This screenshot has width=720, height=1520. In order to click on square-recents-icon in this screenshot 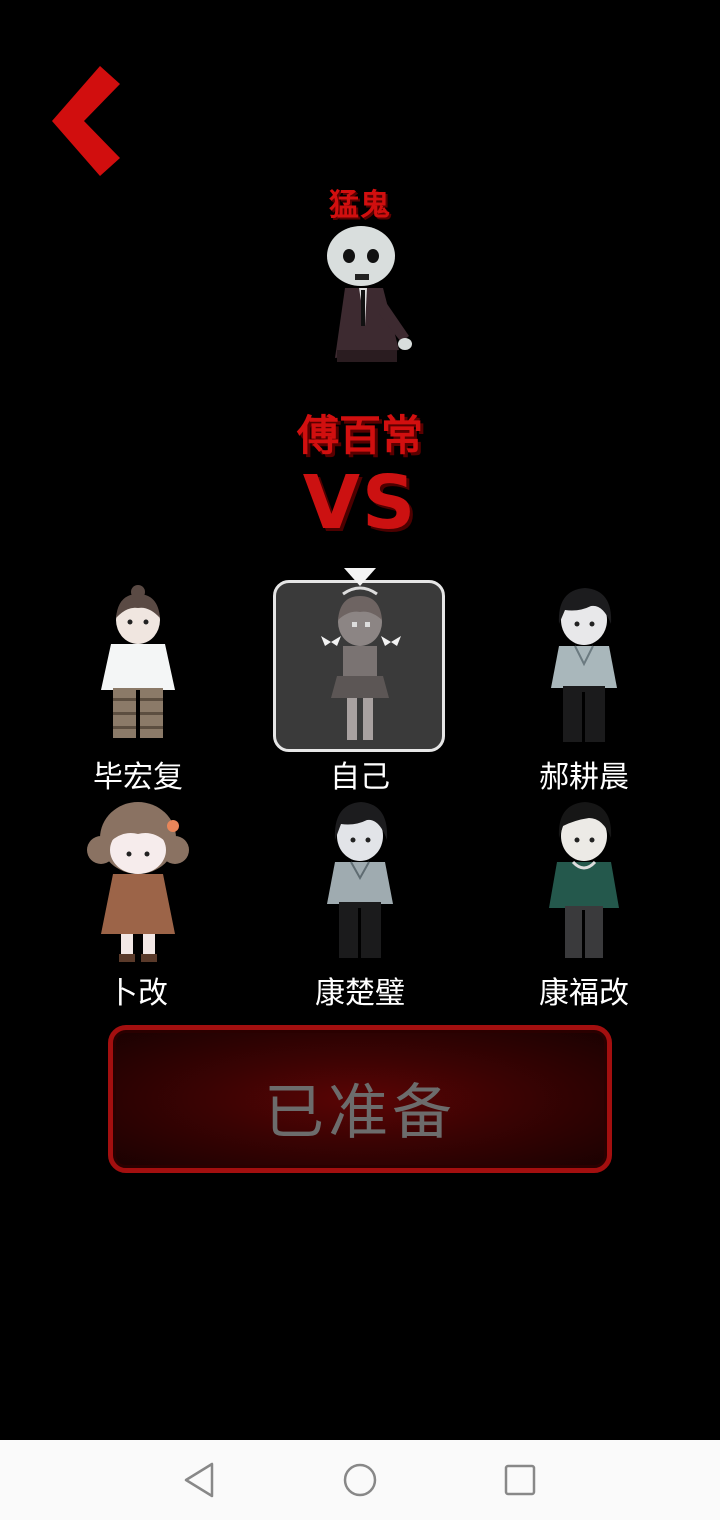, I will do `click(520, 1480)`.